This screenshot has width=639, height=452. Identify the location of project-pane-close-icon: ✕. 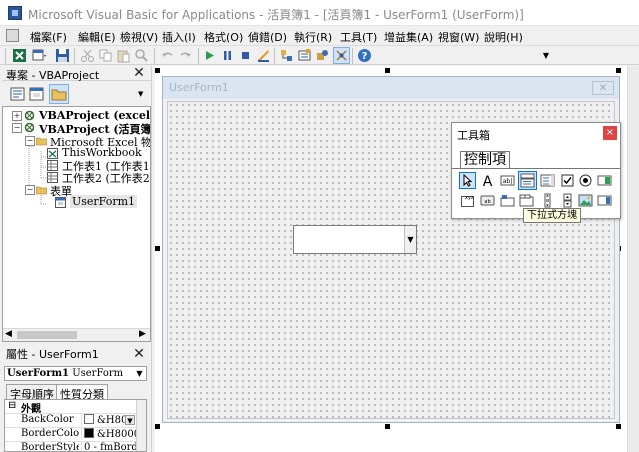
(139, 73).